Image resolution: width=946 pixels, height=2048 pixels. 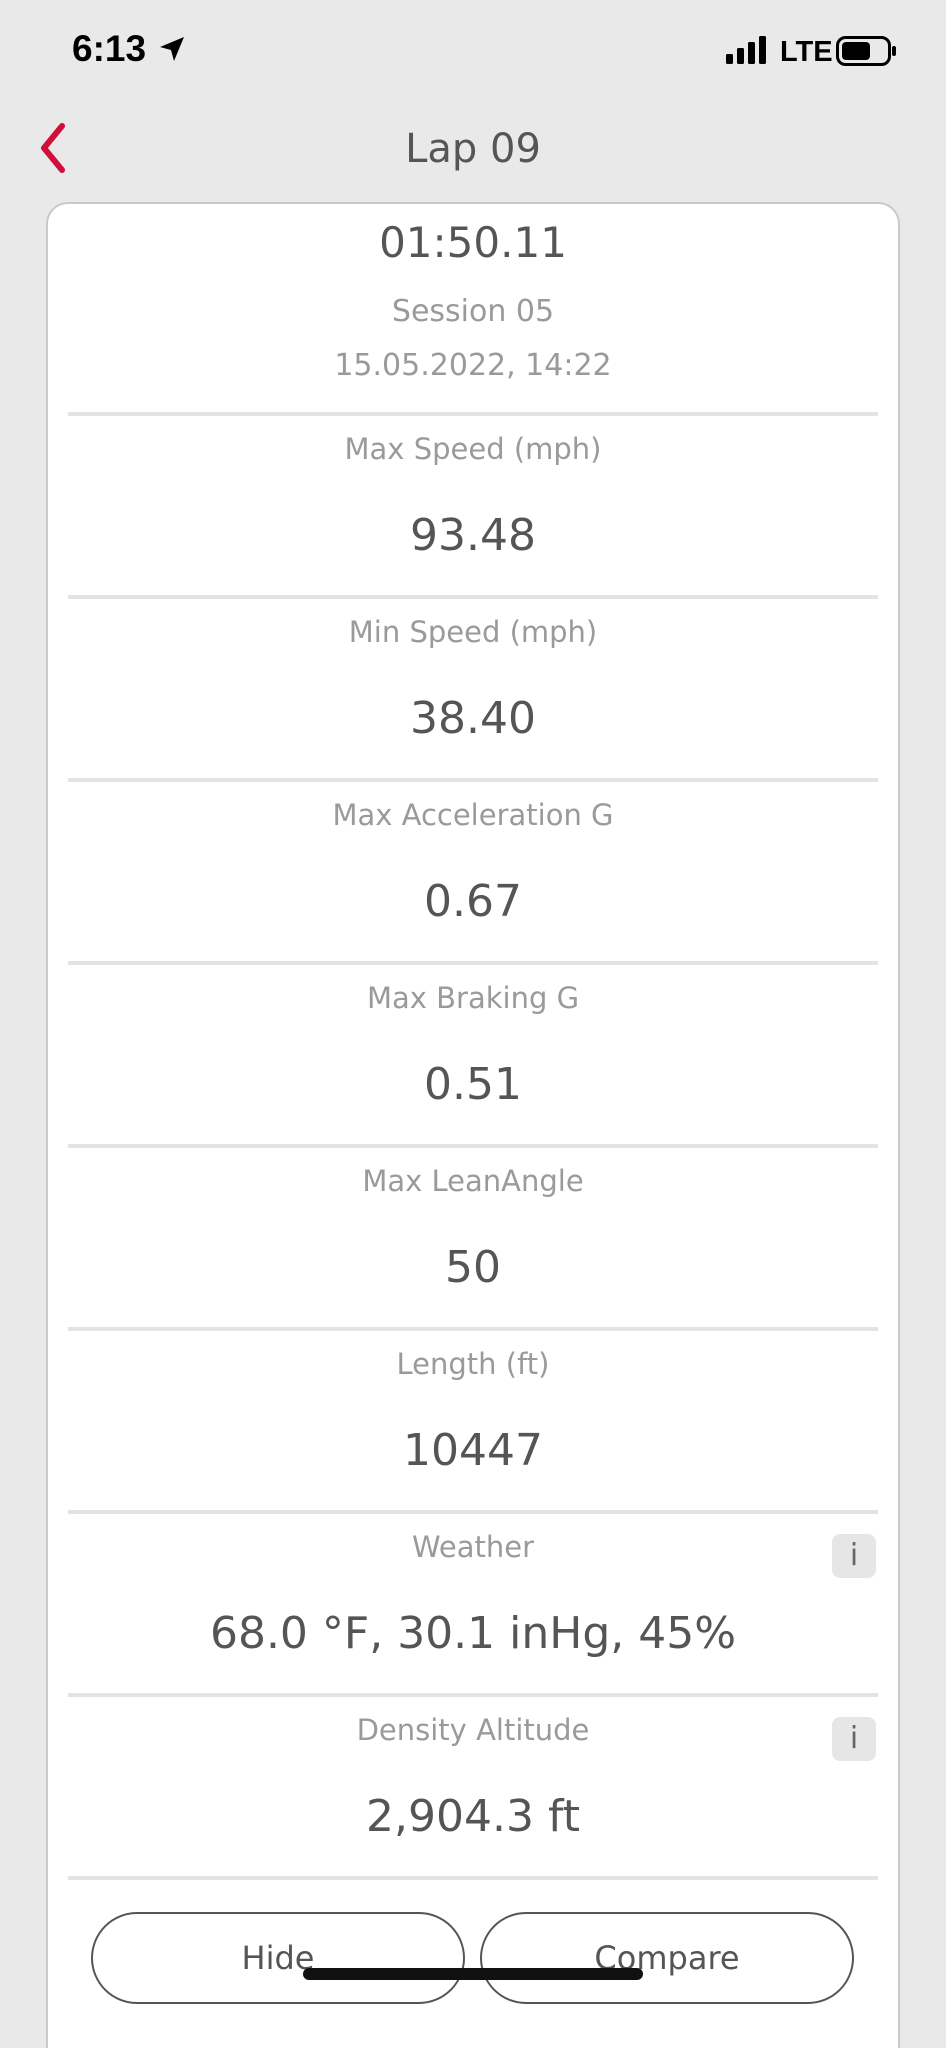 I want to click on weather-info-button: i, so click(x=854, y=1556).